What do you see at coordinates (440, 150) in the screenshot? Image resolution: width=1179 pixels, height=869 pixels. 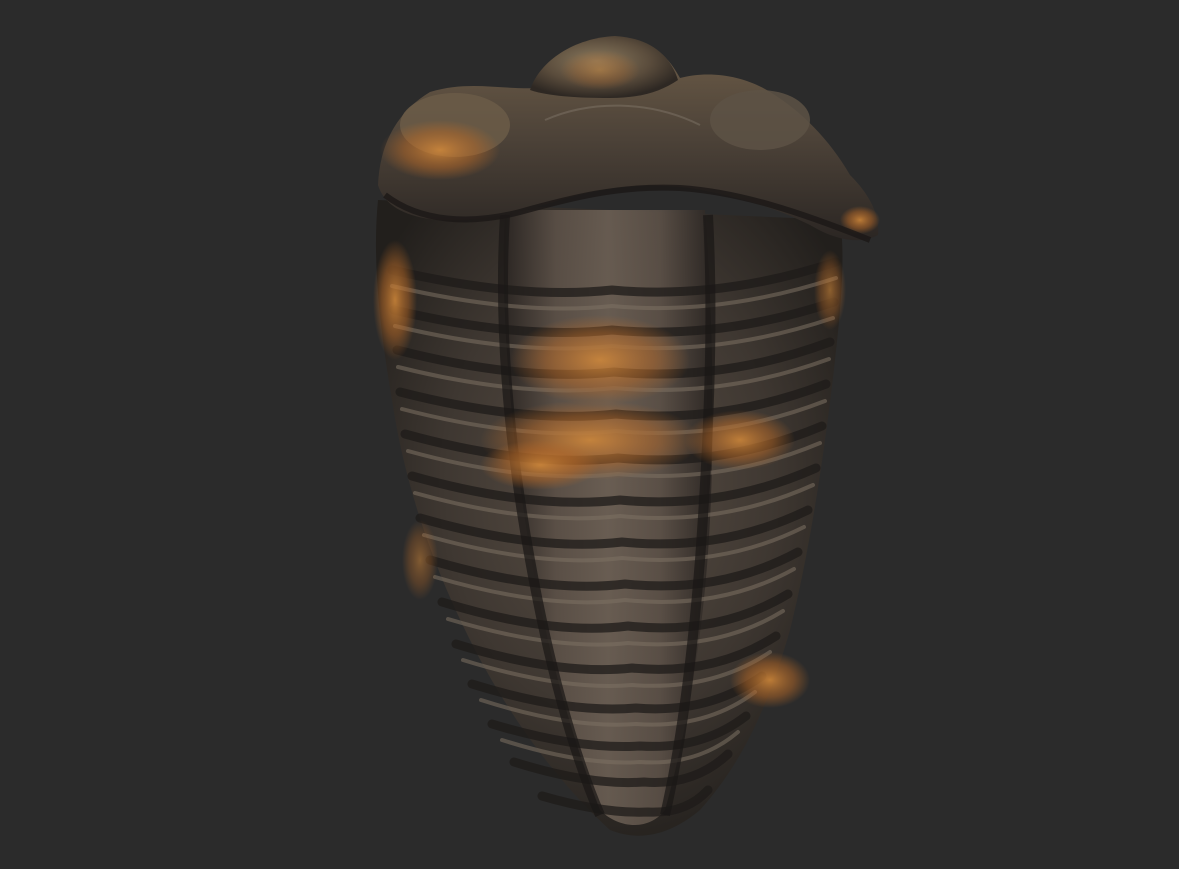 I see `cephalon-rust` at bounding box center [440, 150].